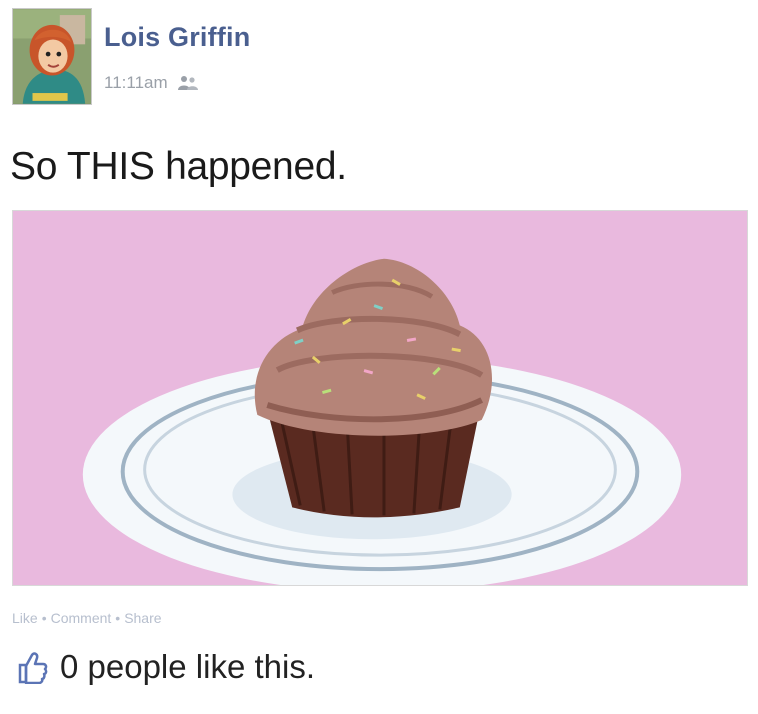 The width and height of the screenshot is (758, 714). What do you see at coordinates (136, 83) in the screenshot?
I see `post-timestamp: 11:11am` at bounding box center [136, 83].